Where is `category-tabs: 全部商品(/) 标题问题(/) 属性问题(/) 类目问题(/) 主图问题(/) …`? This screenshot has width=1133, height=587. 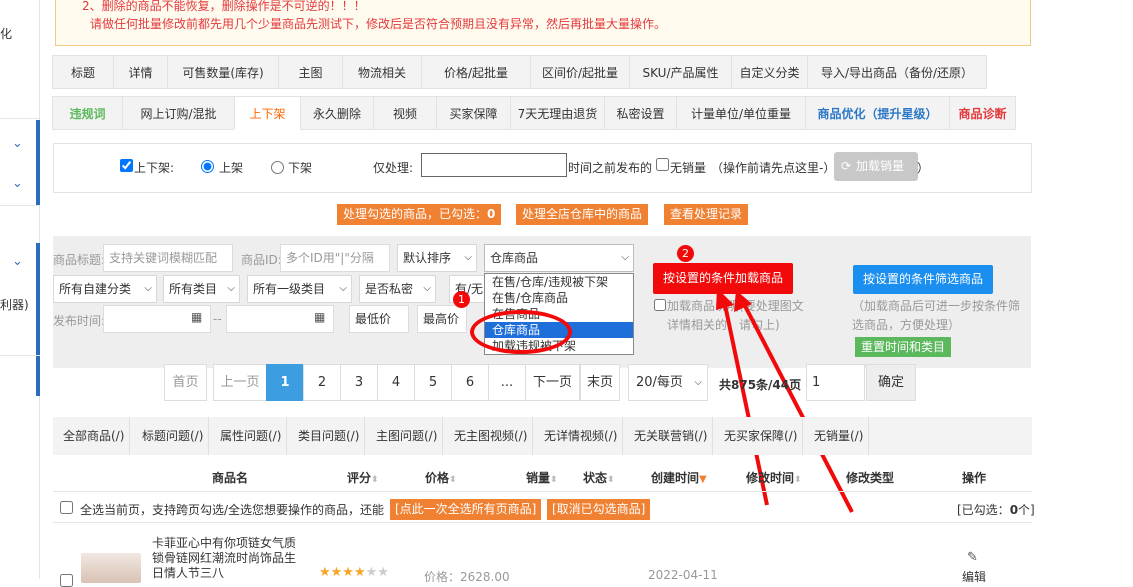 category-tabs: 全部商品(/) 标题问题(/) 属性问题(/) 类目问题(/) 主图问题(/) … is located at coordinates (542, 436).